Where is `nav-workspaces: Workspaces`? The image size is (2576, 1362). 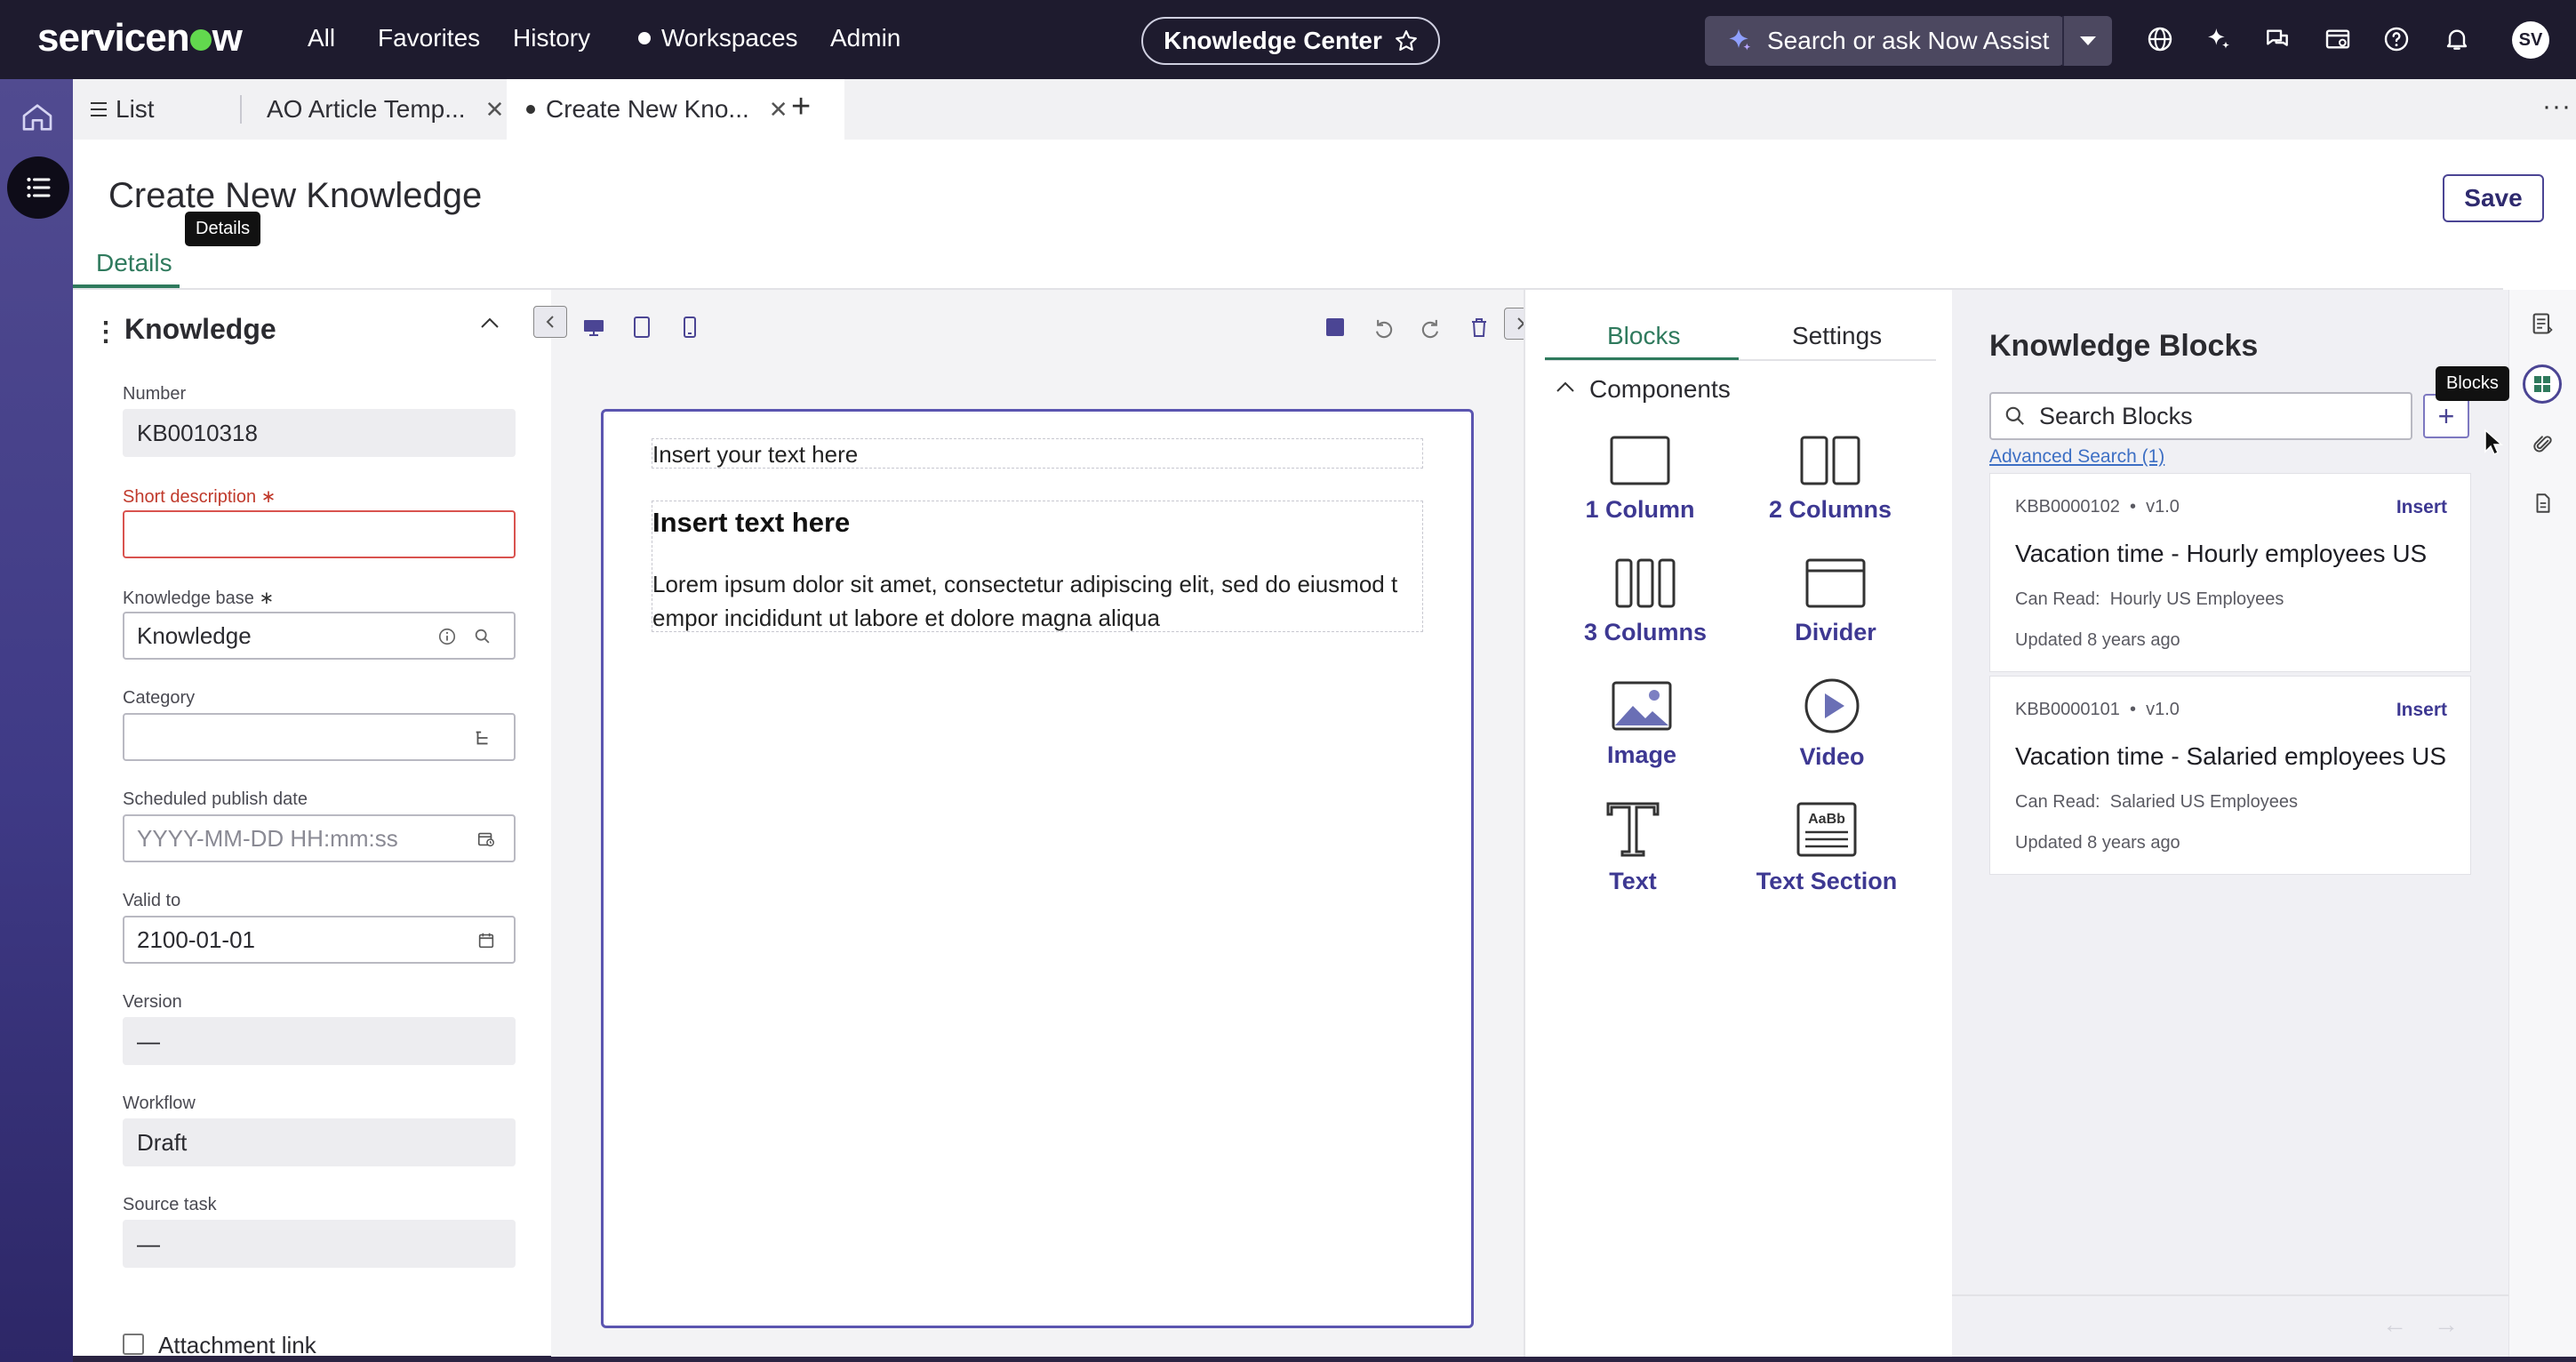 nav-workspaces: Workspaces is located at coordinates (718, 38).